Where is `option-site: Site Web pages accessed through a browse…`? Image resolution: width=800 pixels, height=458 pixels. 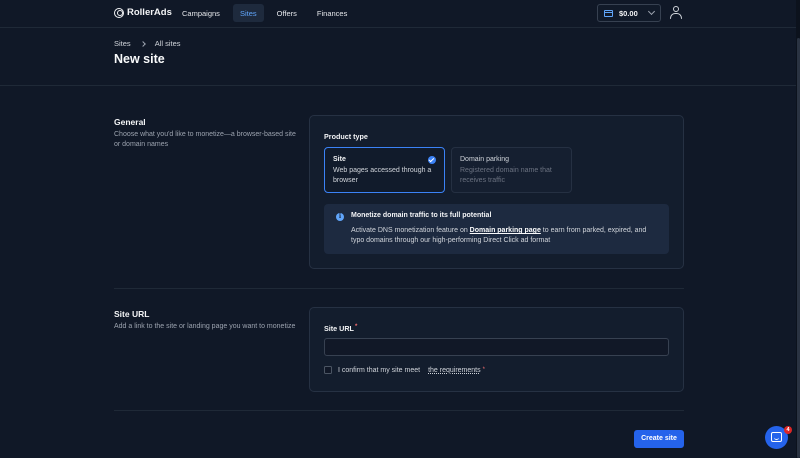
option-site: Site Web pages accessed through a browse… is located at coordinates (384, 170).